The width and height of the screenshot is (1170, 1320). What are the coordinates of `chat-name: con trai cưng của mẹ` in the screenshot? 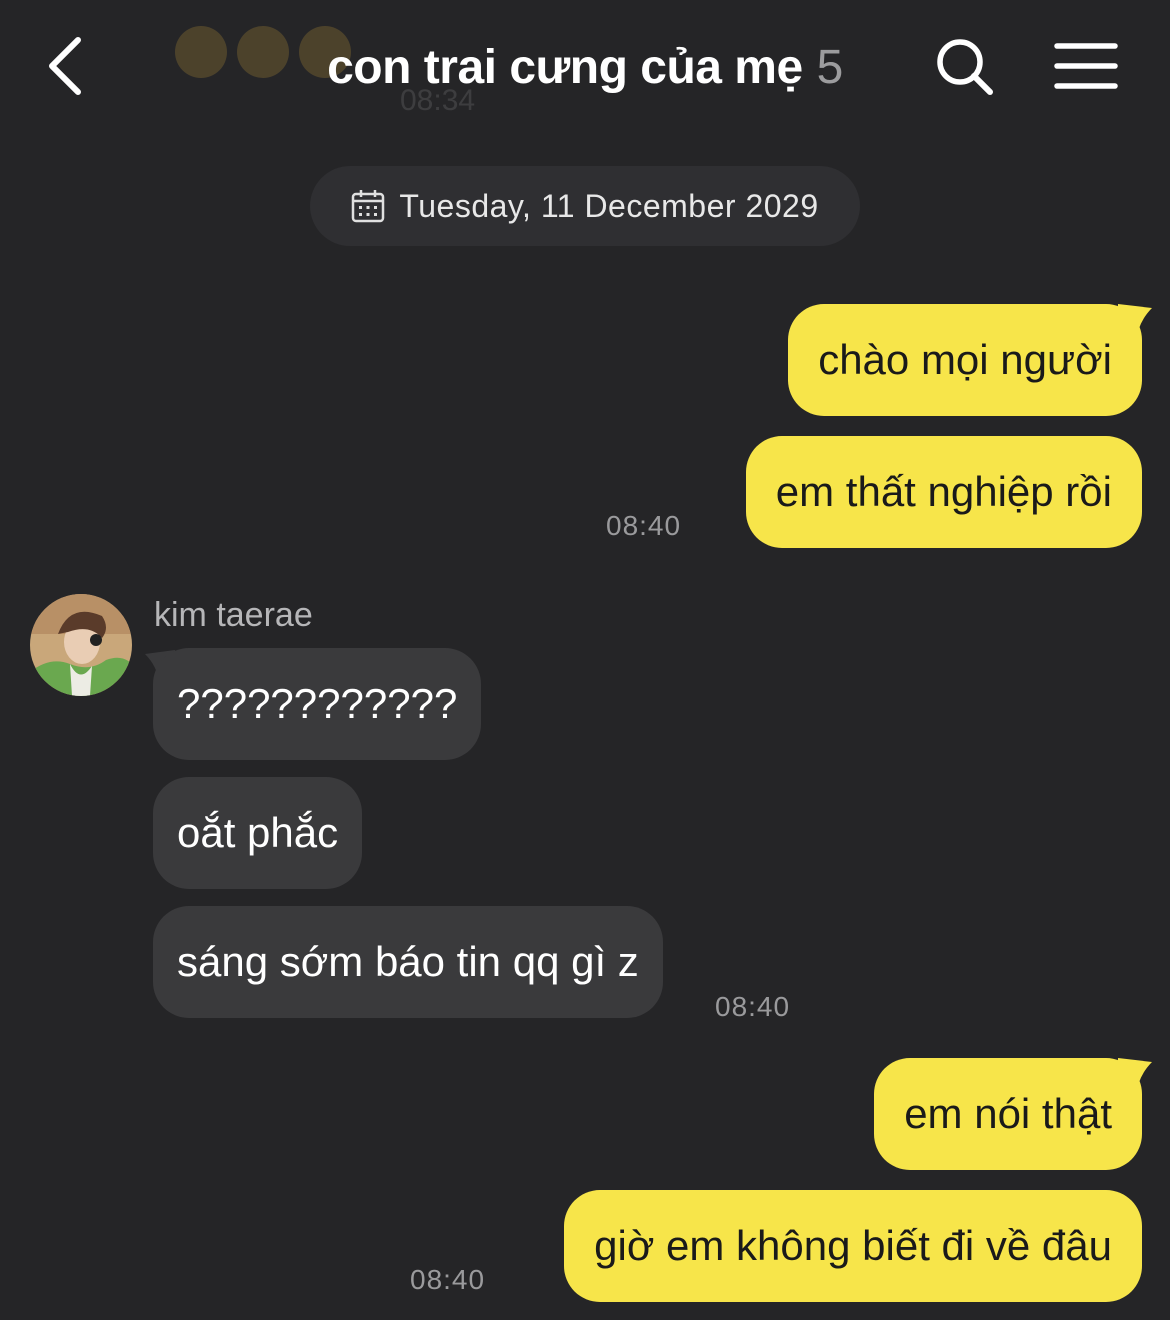 It's located at (565, 67).